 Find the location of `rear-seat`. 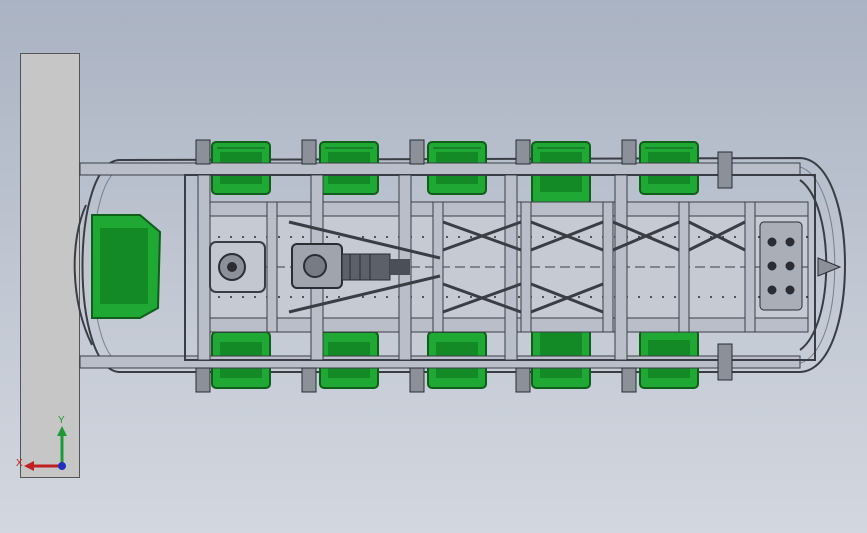

rear-seat is located at coordinates (126, 266).